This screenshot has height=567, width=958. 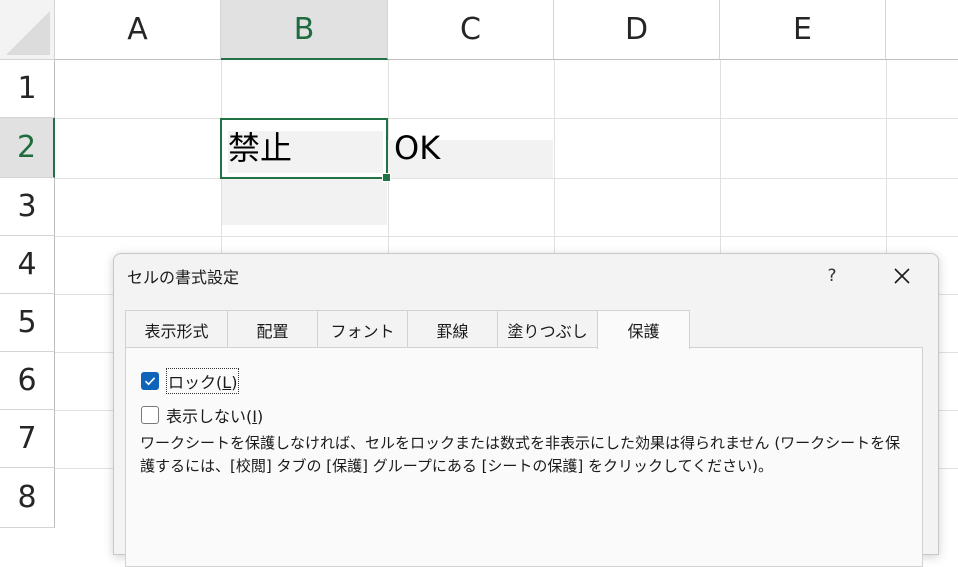 I want to click on column-header-c: C, so click(x=471, y=30).